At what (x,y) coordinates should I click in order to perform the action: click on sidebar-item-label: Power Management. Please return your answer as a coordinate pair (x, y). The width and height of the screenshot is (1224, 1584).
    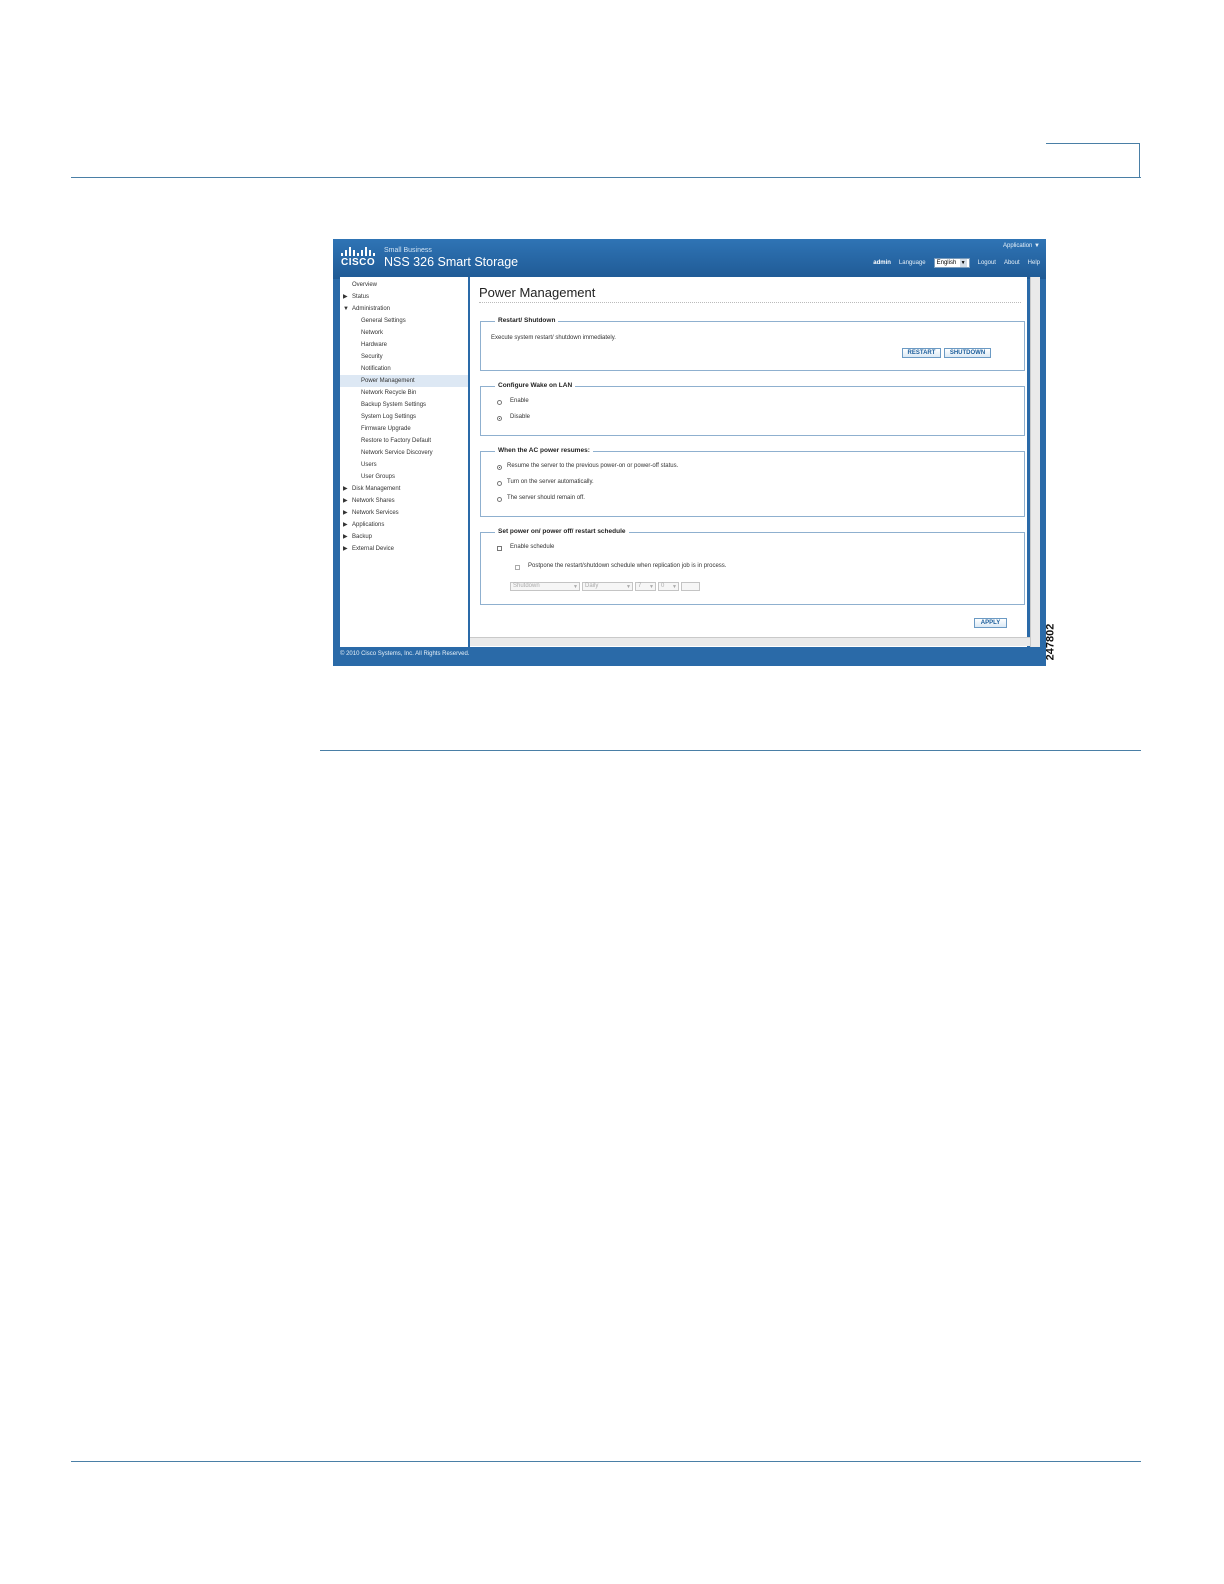
    Looking at the image, I should click on (388, 381).